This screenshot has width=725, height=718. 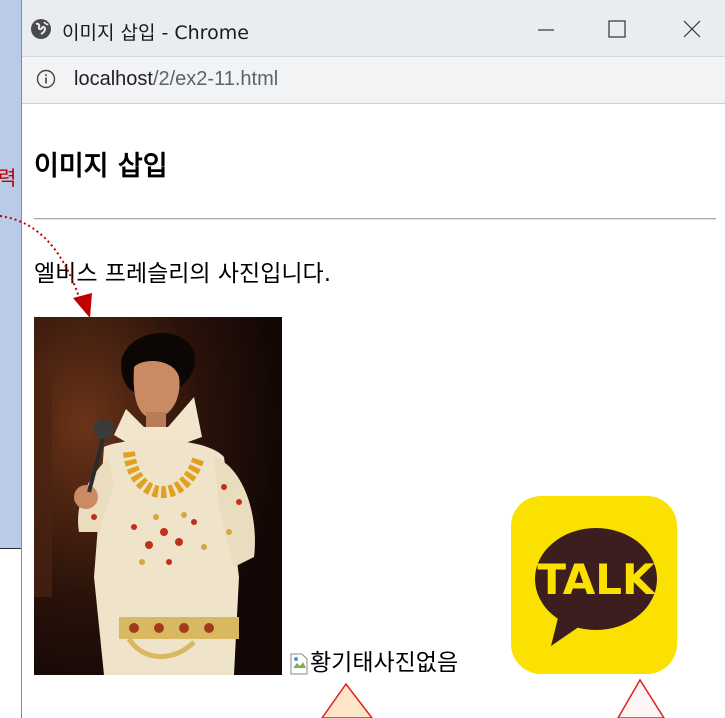 What do you see at coordinates (82, 305) in the screenshot?
I see `annotation-arrowhead` at bounding box center [82, 305].